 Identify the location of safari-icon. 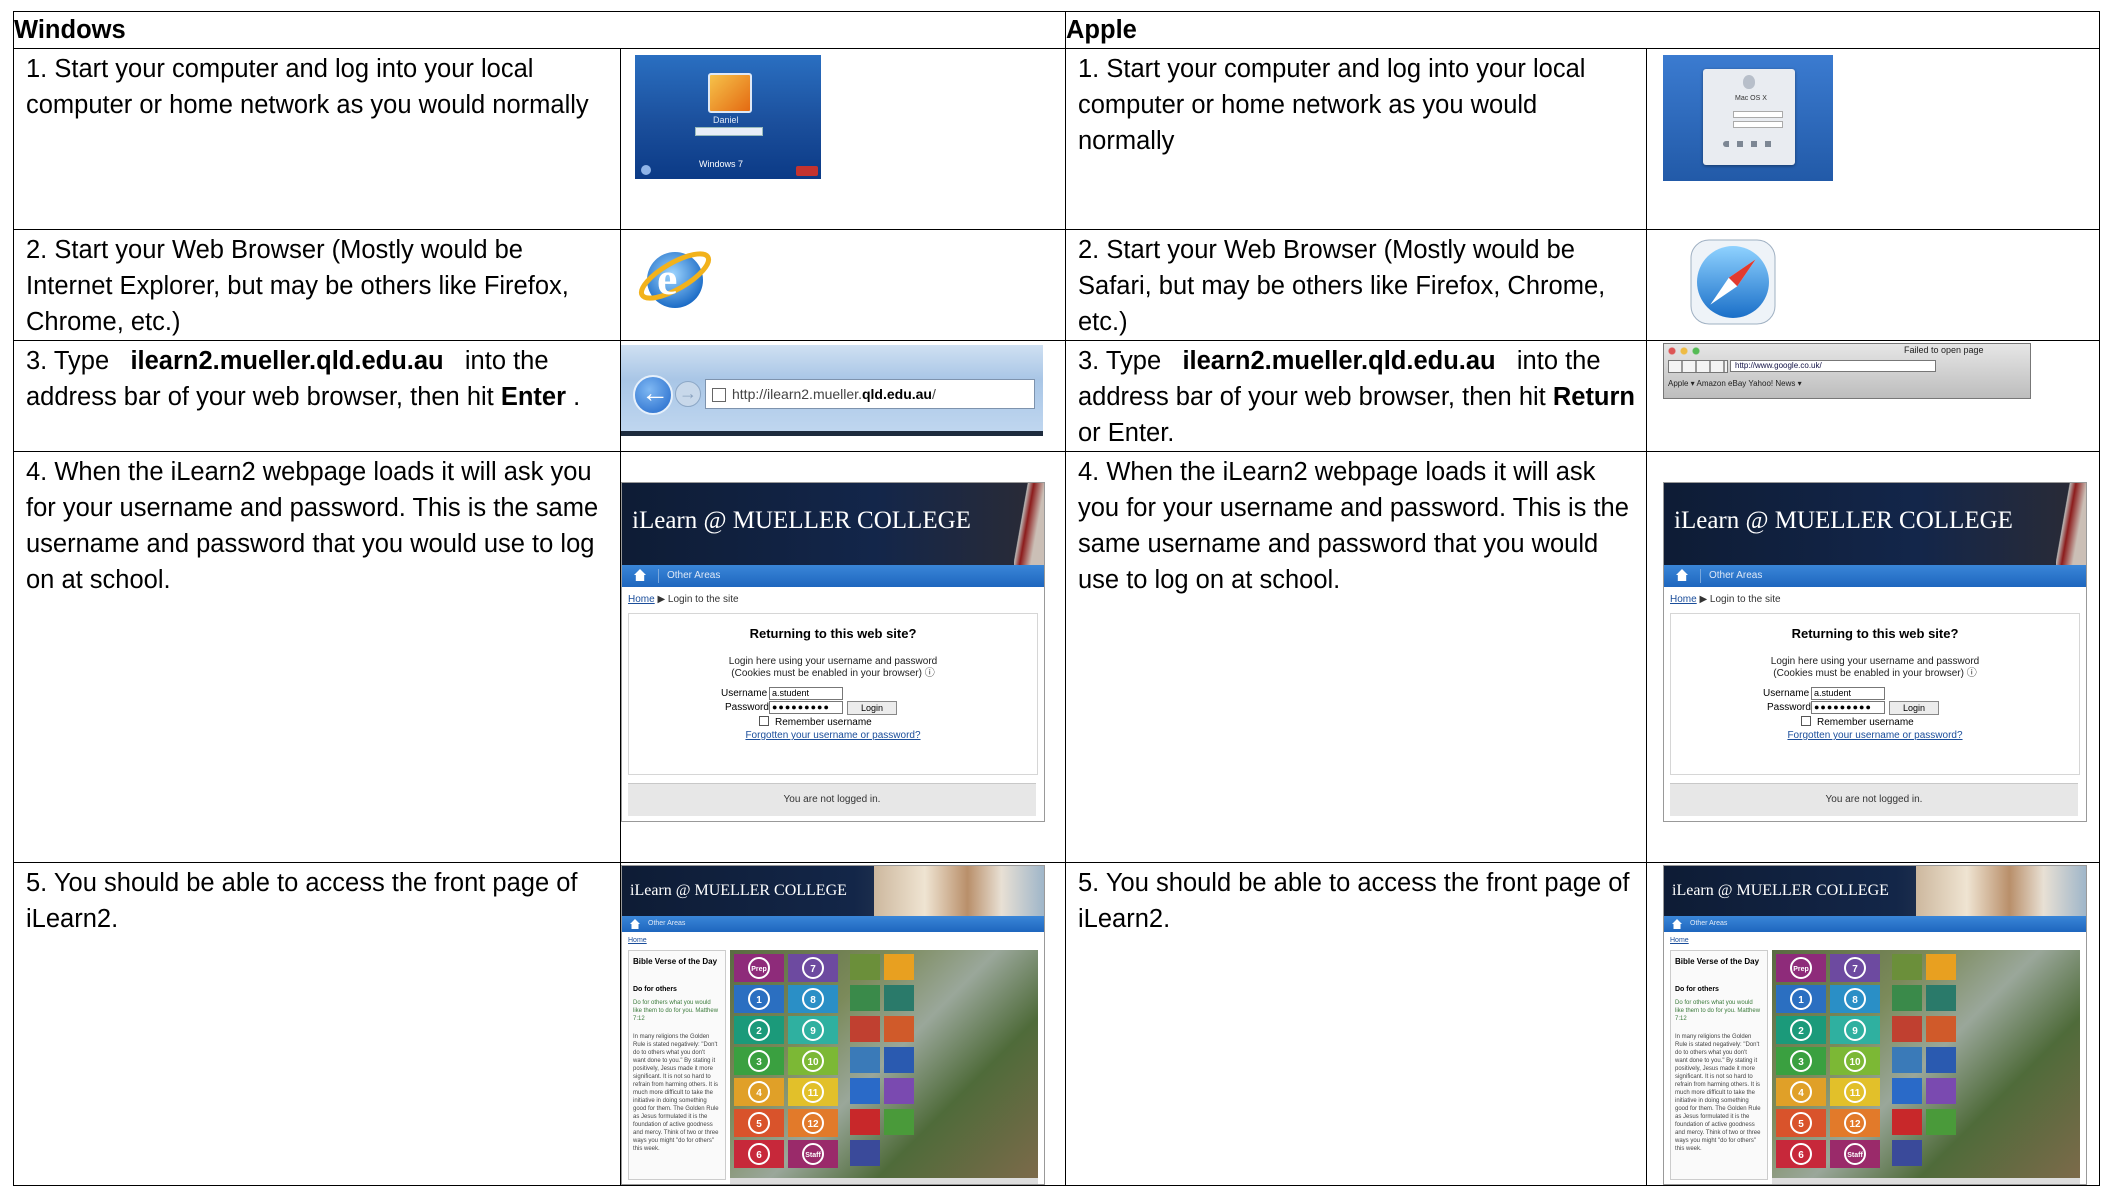
(1733, 282).